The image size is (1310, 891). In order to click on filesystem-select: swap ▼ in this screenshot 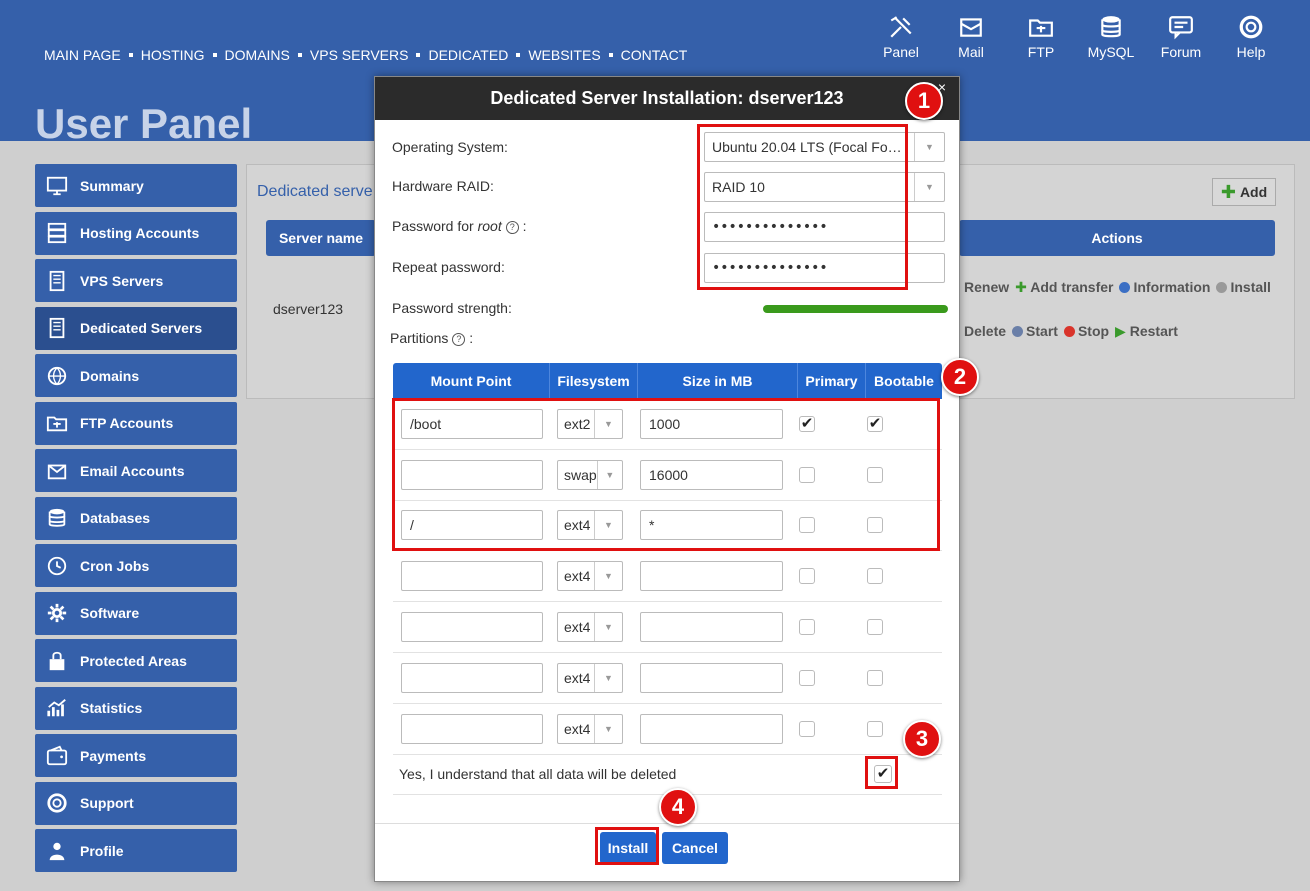, I will do `click(590, 474)`.